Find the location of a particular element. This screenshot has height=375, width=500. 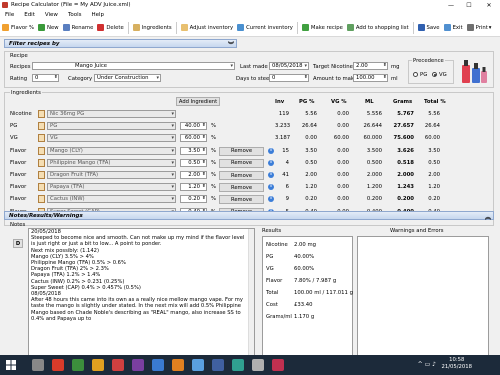

ingredient-pct-input: 0.50 is located at coordinates (193, 162).